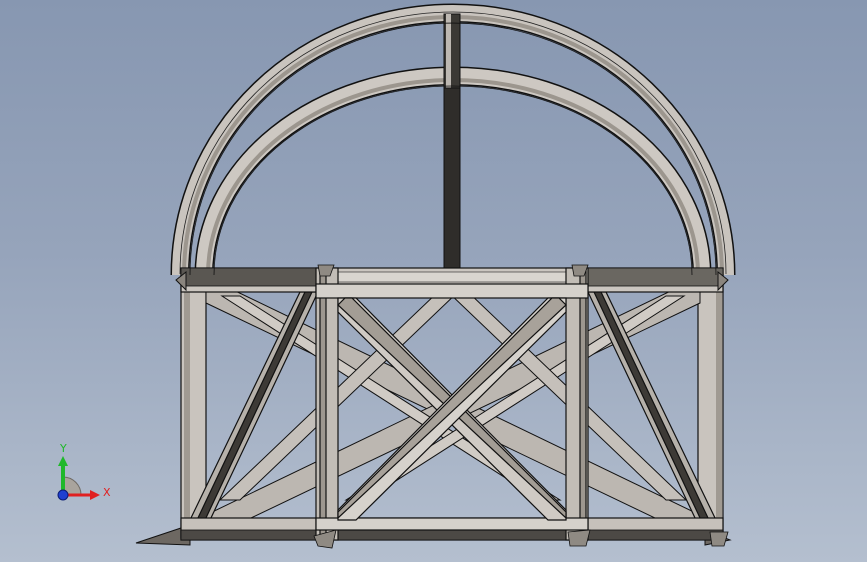 The width and height of the screenshot is (867, 562). What do you see at coordinates (452, 409) in the screenshot?
I see `center-x-braces` at bounding box center [452, 409].